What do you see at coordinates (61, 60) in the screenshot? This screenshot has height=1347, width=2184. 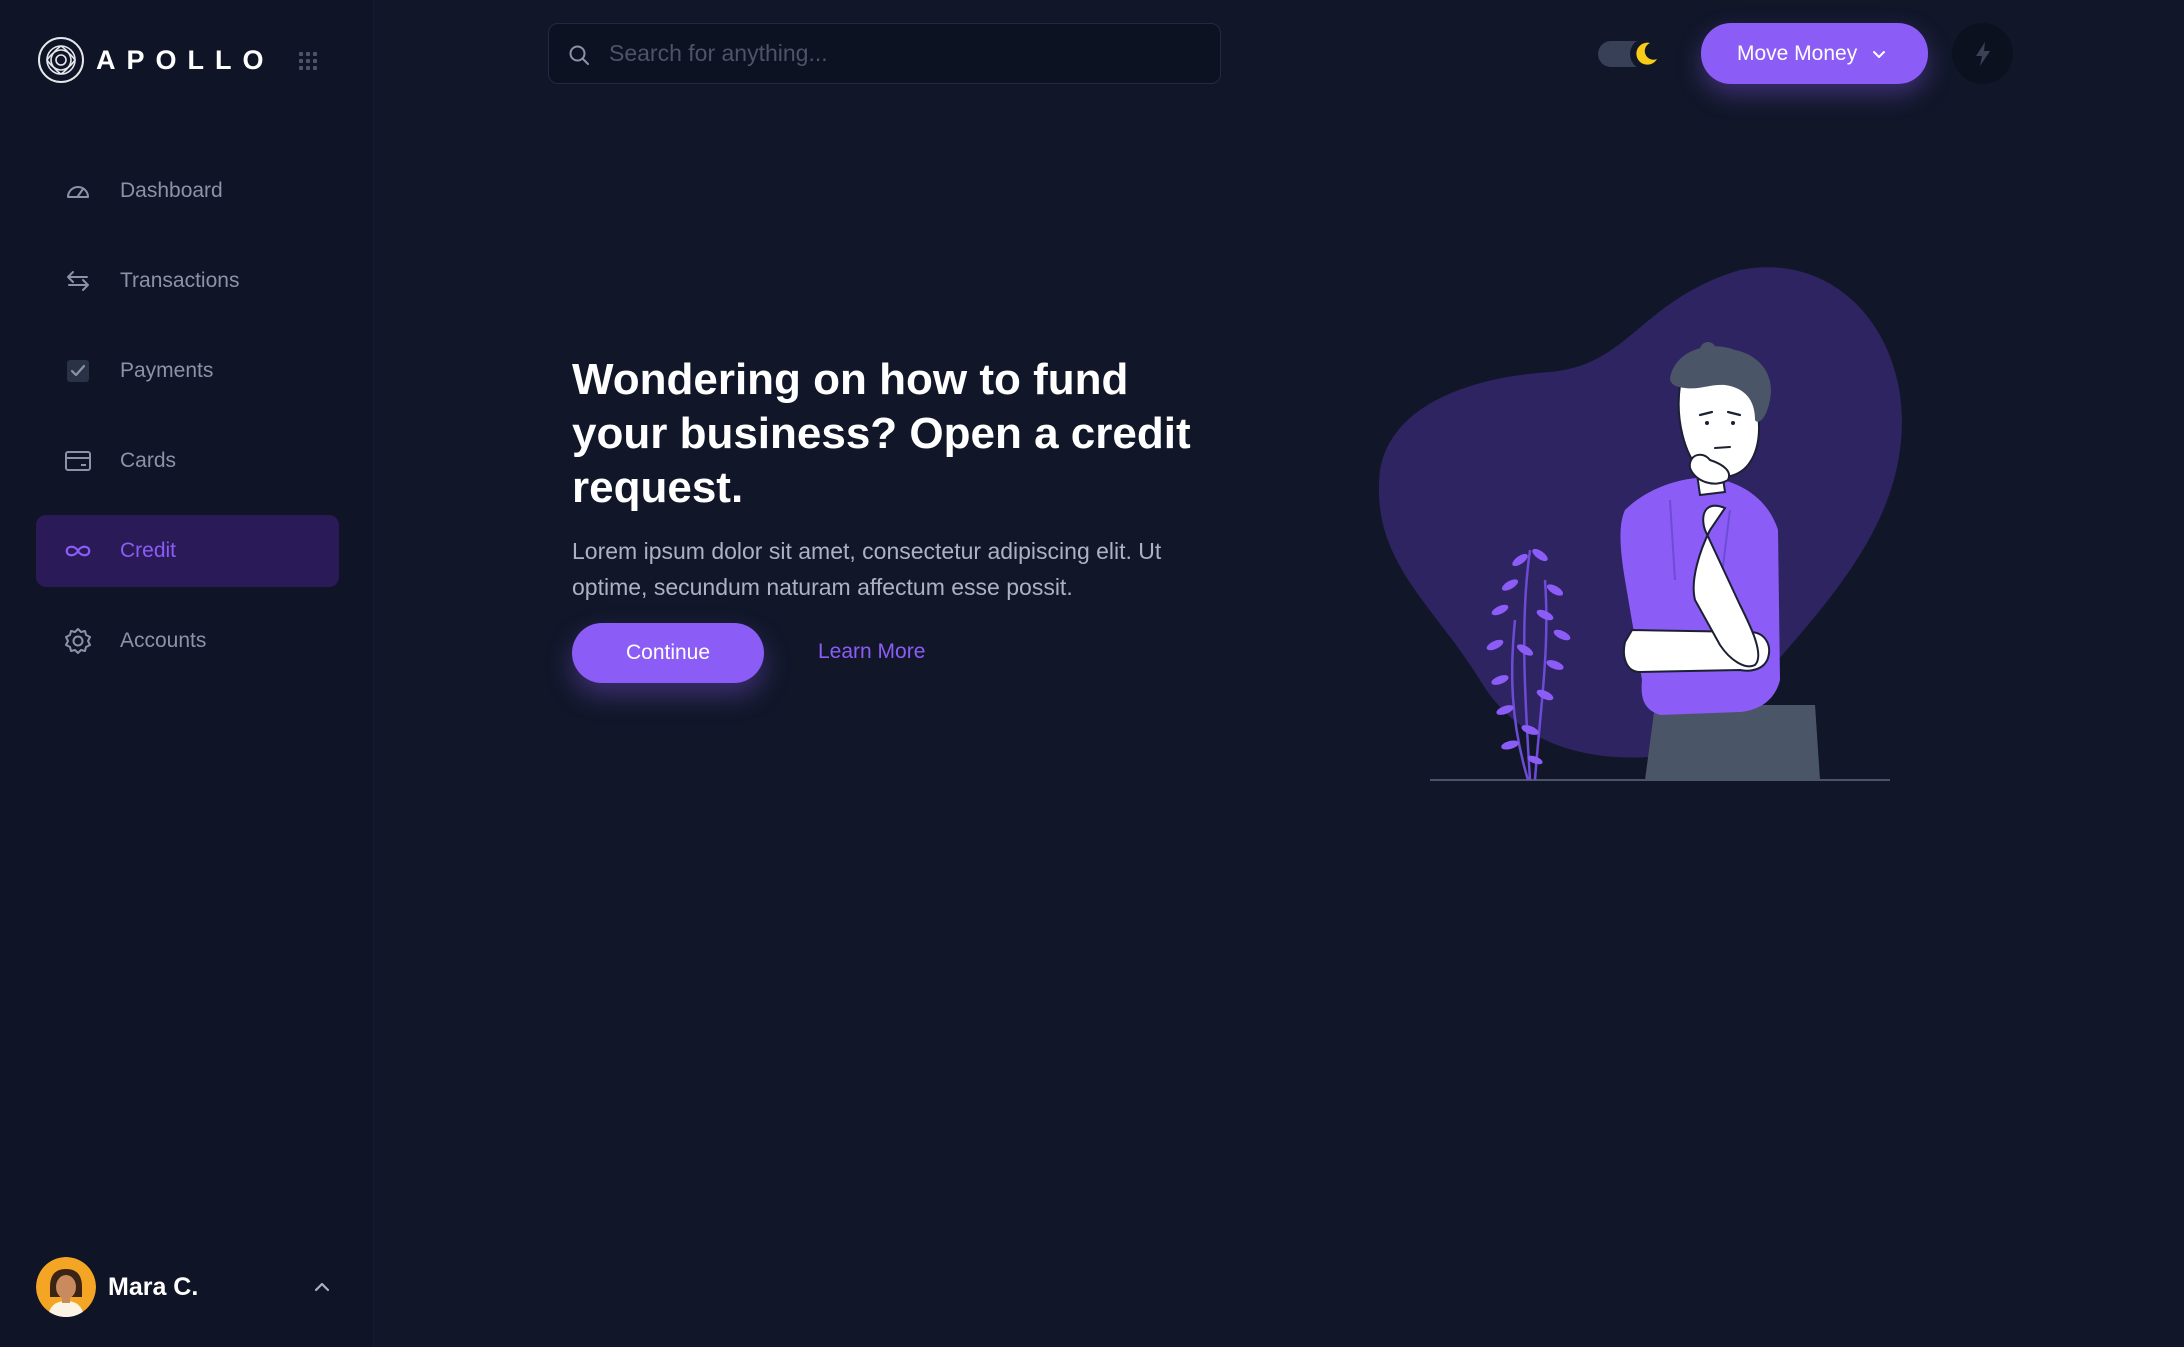 I see `apollo-logo-icon` at bounding box center [61, 60].